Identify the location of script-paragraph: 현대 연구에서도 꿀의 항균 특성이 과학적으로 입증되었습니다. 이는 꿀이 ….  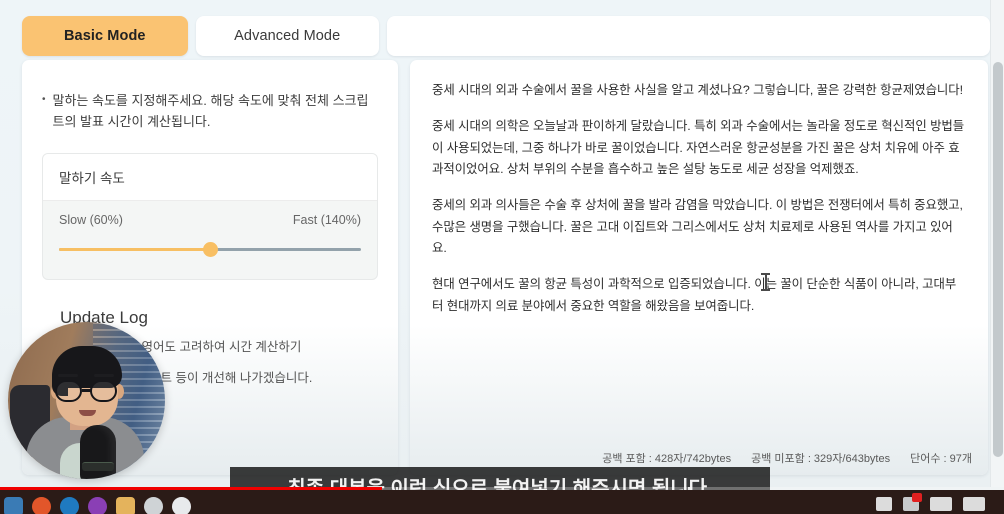
(694, 295).